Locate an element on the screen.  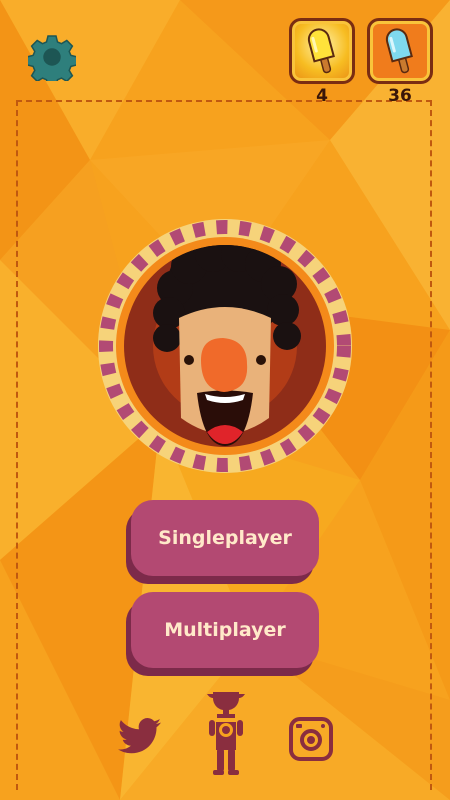
yellow-popsicle-icon is located at coordinates (321, 51).